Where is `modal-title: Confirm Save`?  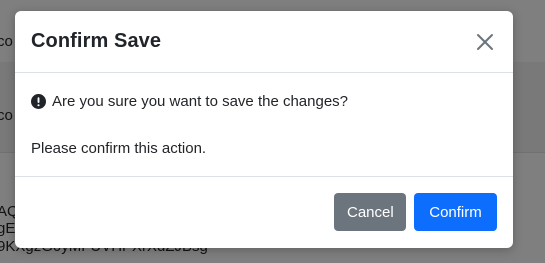 modal-title: Confirm Save is located at coordinates (96, 41).